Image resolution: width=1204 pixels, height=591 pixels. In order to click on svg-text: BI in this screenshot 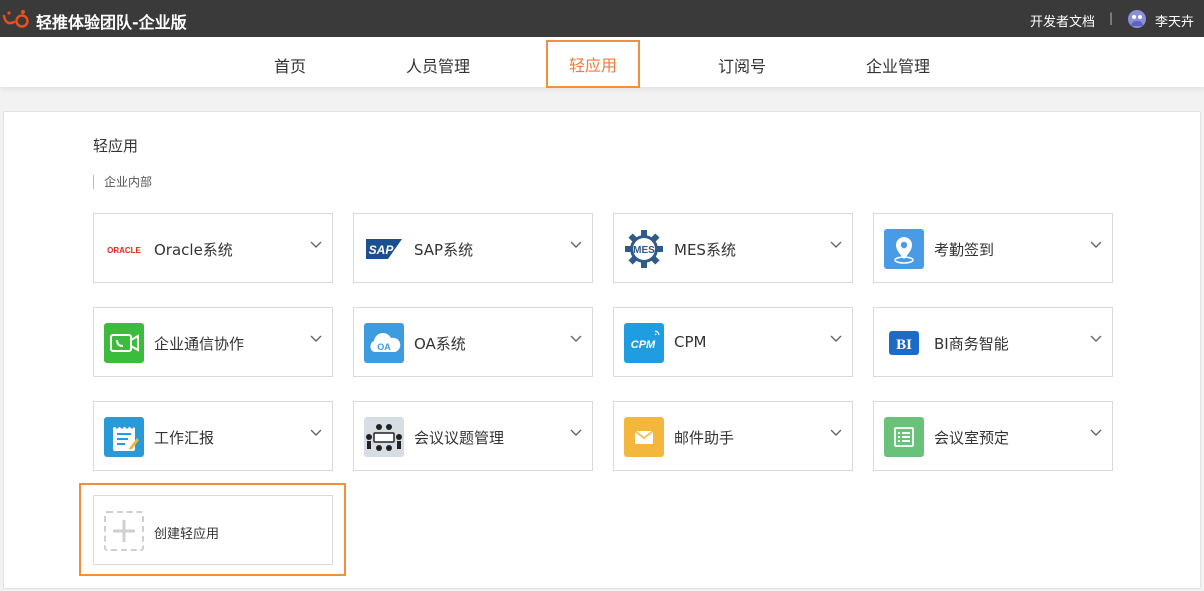, I will do `click(904, 345)`.